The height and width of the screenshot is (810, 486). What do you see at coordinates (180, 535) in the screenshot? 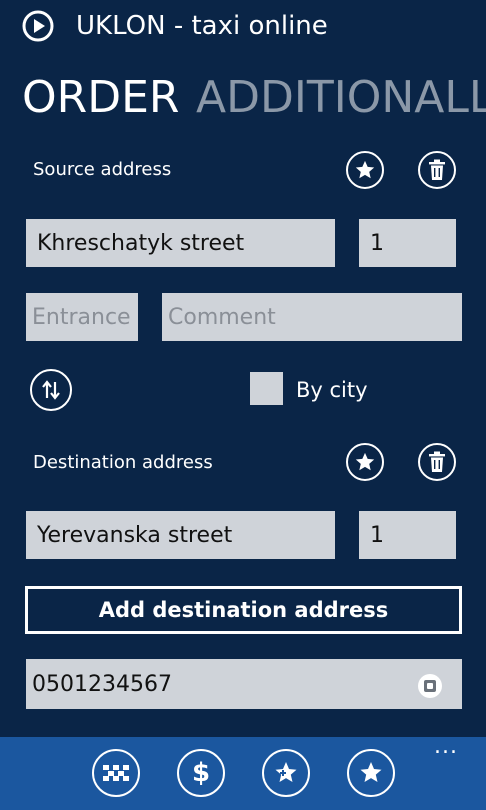
I see `destination-street-input: Yerevanska street` at bounding box center [180, 535].